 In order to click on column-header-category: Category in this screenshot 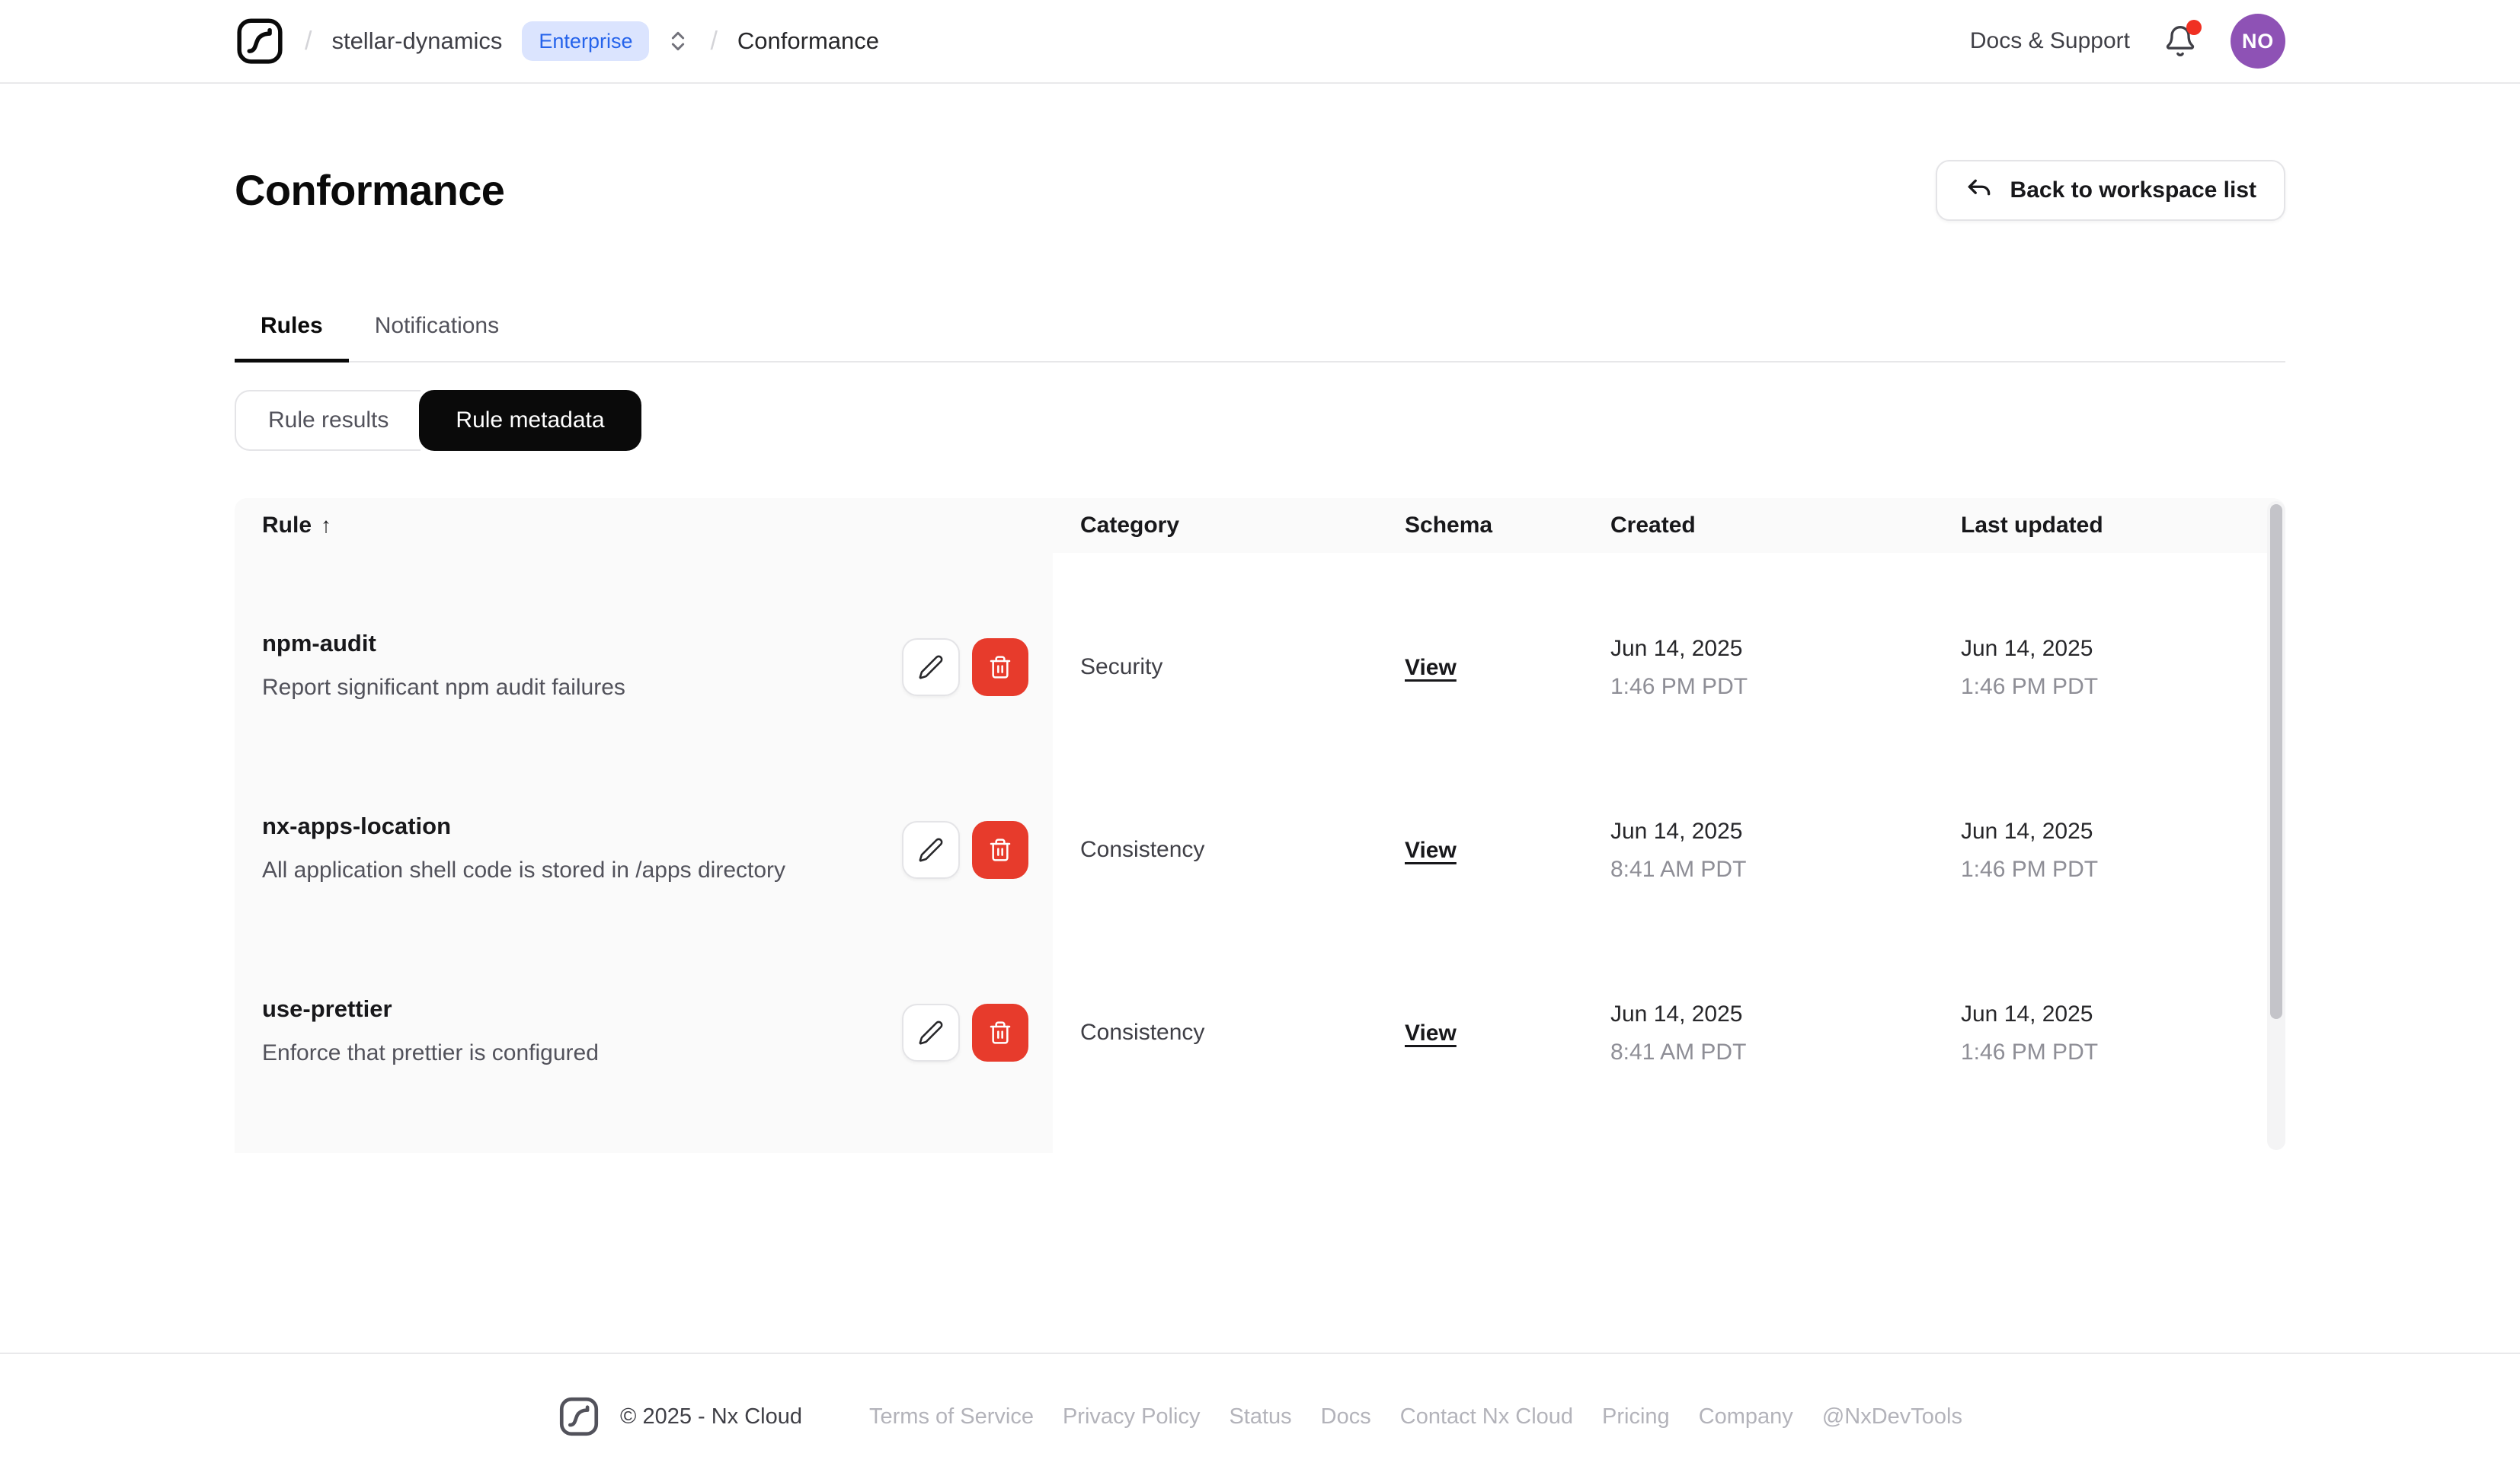, I will do `click(1130, 525)`.